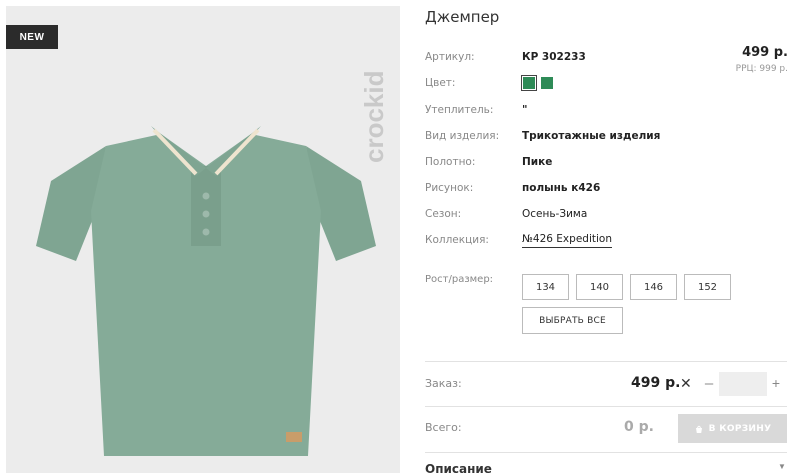 Image resolution: width=800 pixels, height=473 pixels. What do you see at coordinates (707, 287) in the screenshot?
I see `size-option: 152` at bounding box center [707, 287].